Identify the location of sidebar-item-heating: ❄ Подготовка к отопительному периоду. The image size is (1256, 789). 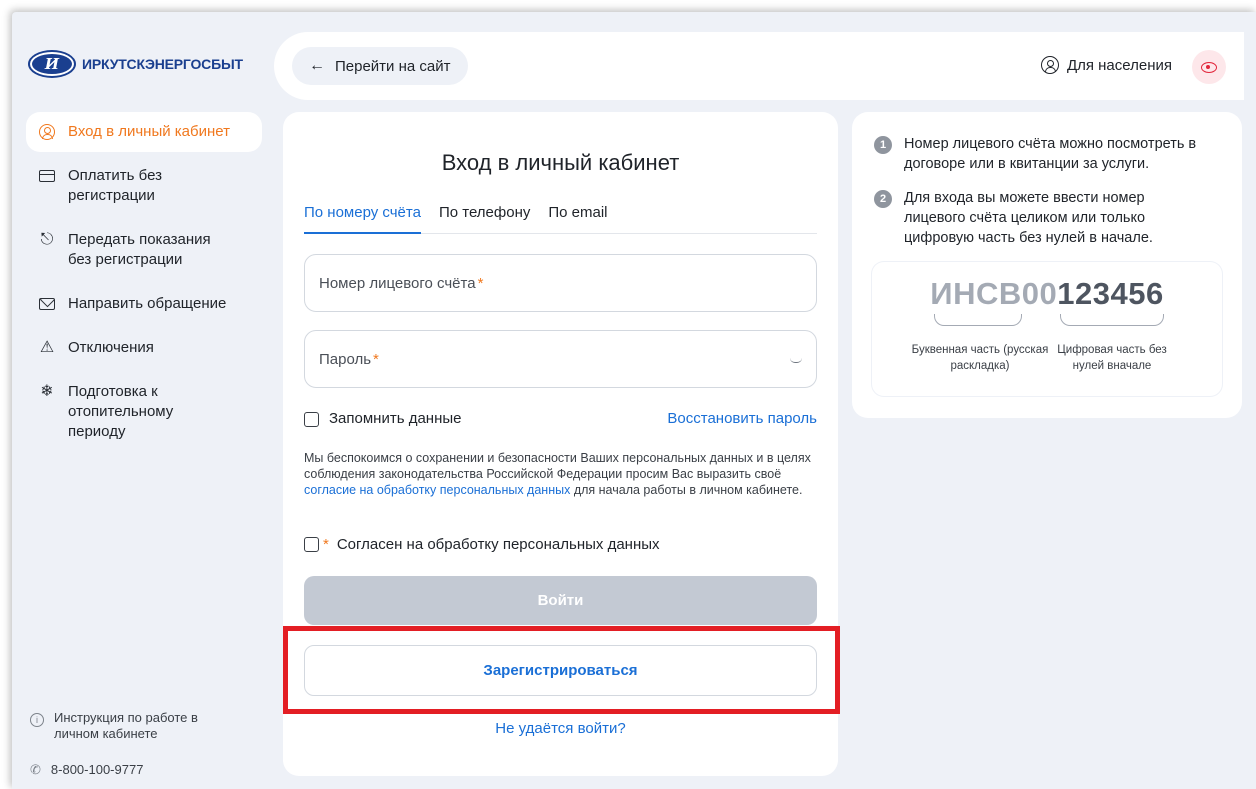
(144, 412).